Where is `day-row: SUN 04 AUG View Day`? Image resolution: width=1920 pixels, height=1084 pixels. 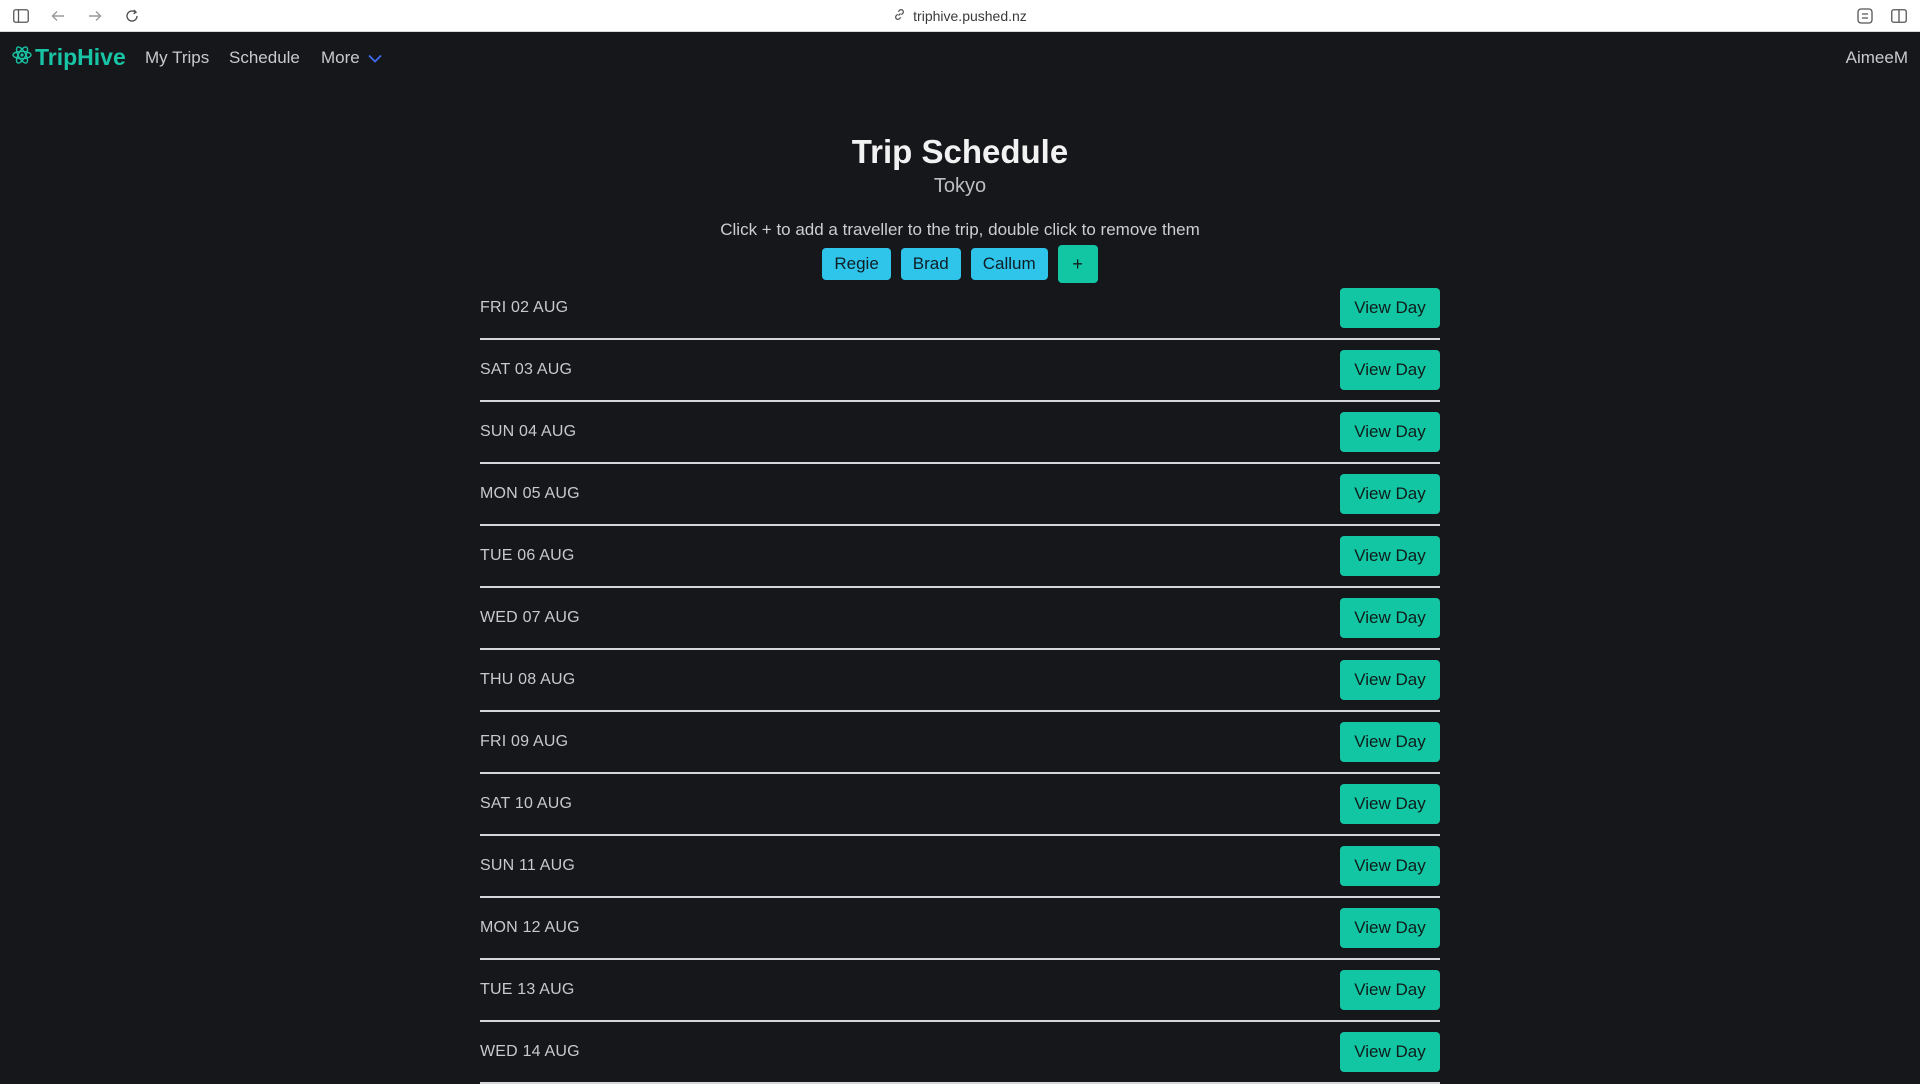 day-row: SUN 04 AUG View Day is located at coordinates (960, 433).